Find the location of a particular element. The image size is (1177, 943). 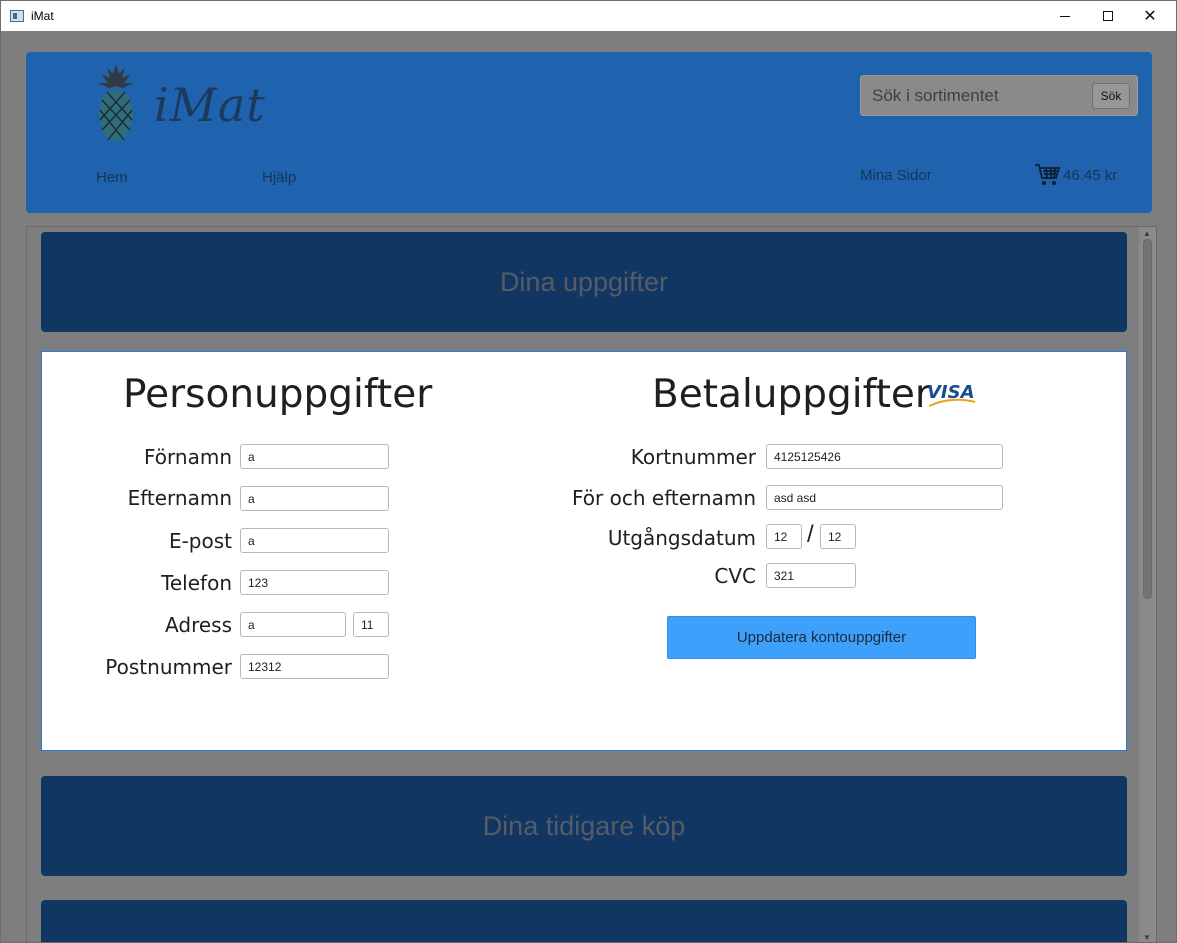

lastname-label: Efternamn is located at coordinates (179, 498).